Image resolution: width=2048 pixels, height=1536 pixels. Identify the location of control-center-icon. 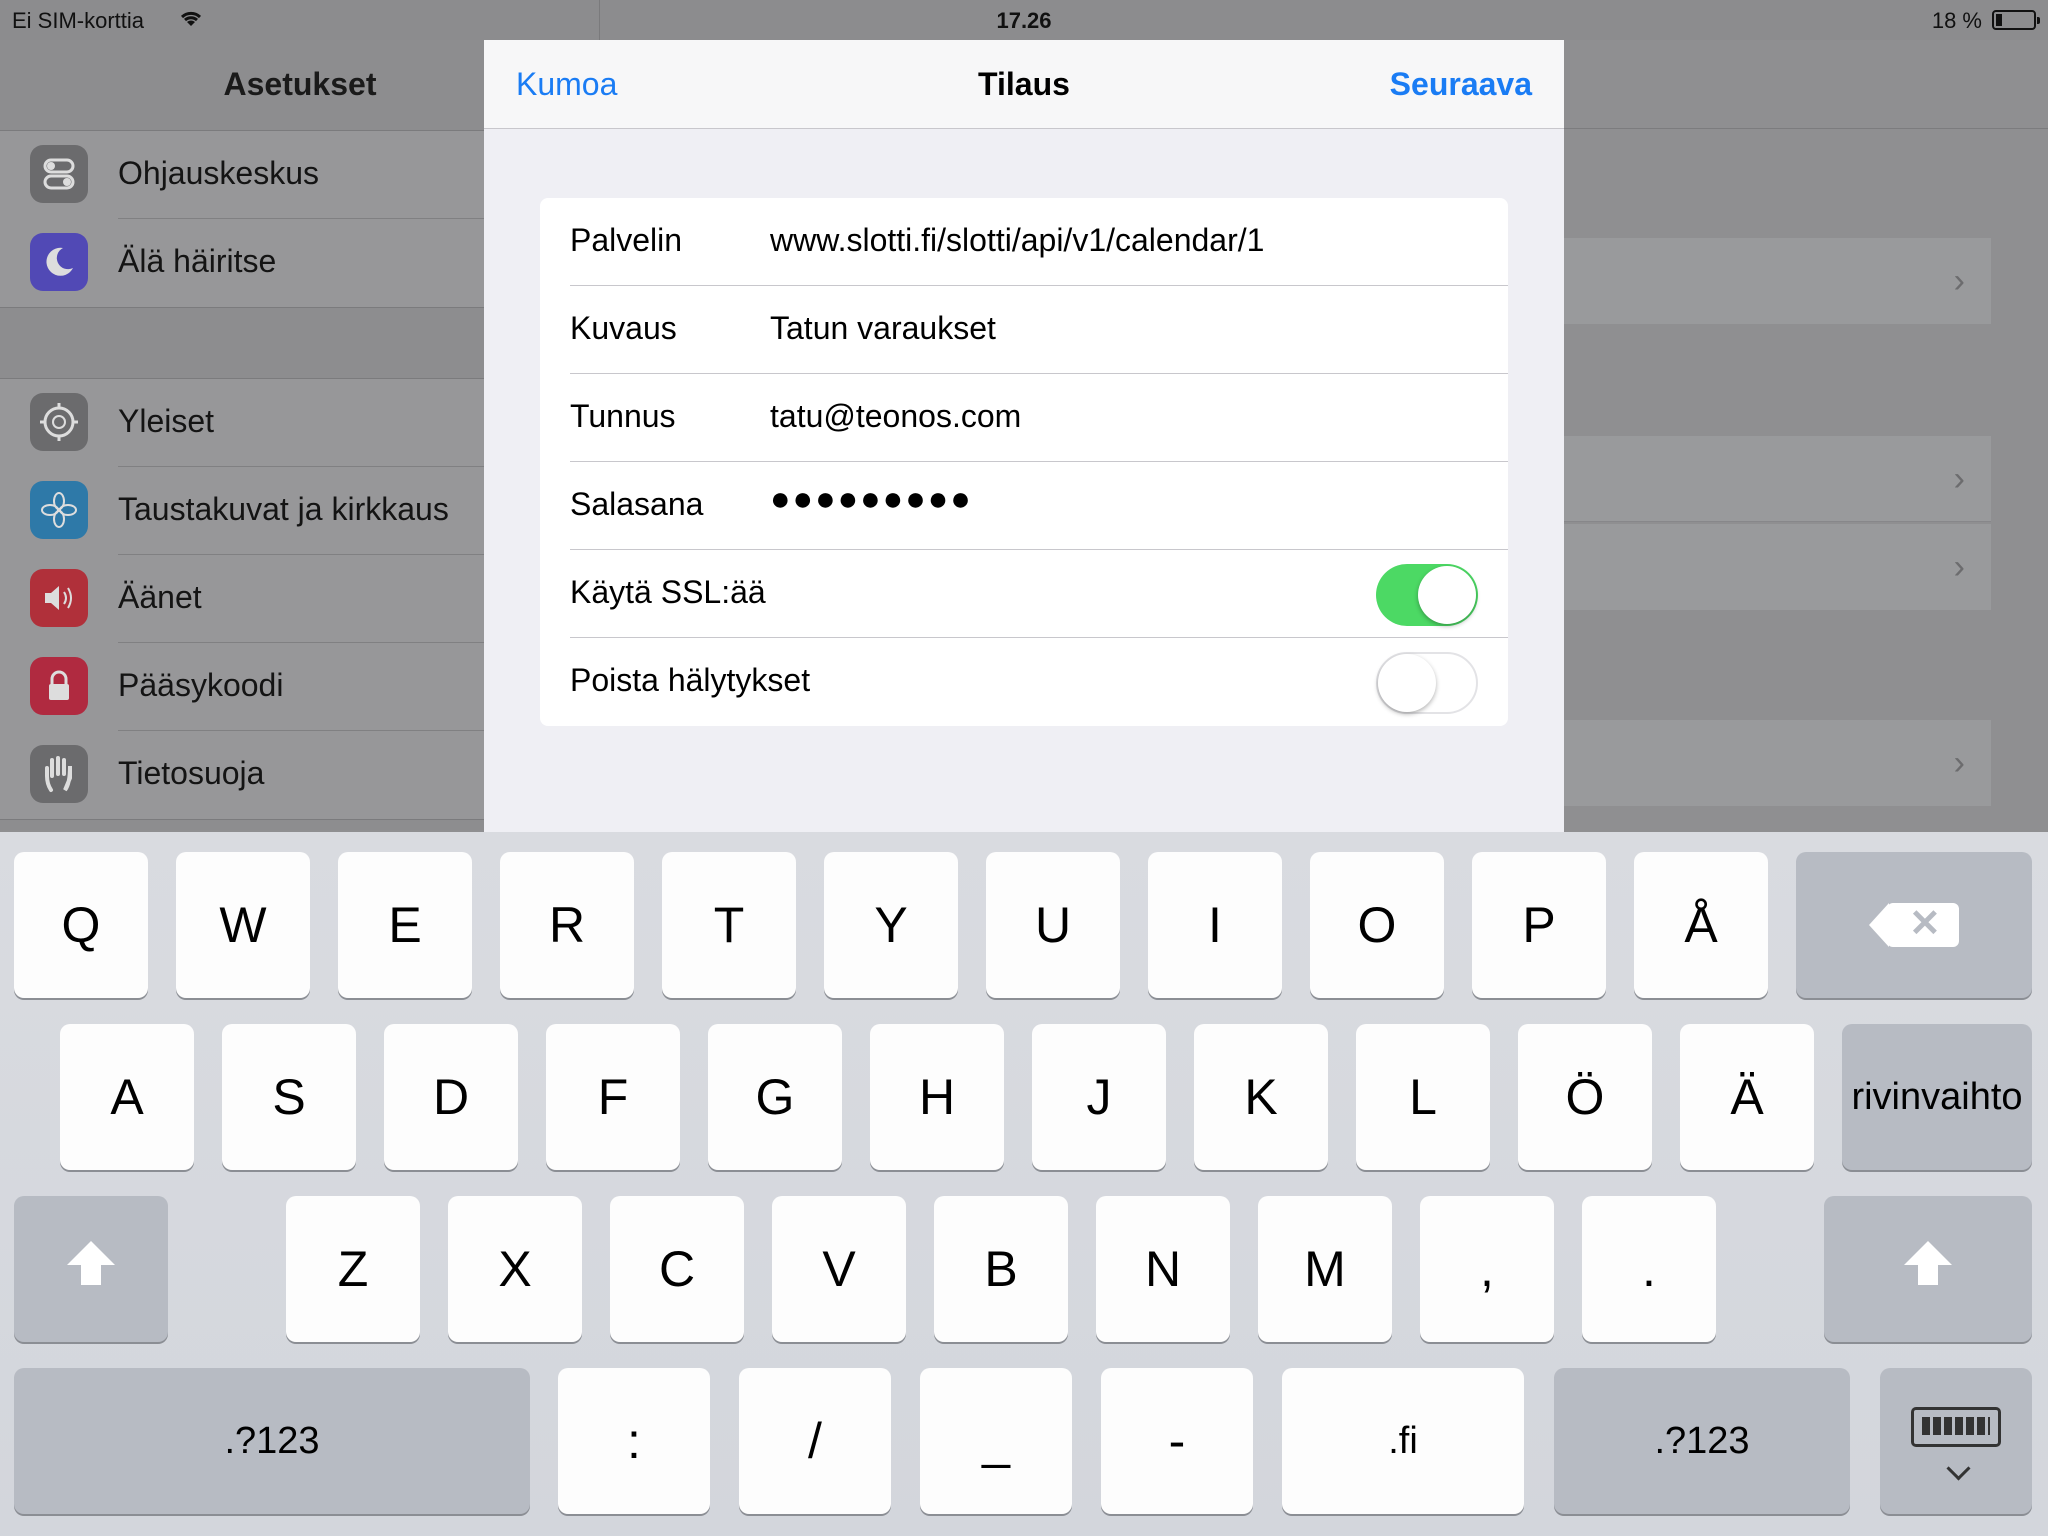
(59, 174).